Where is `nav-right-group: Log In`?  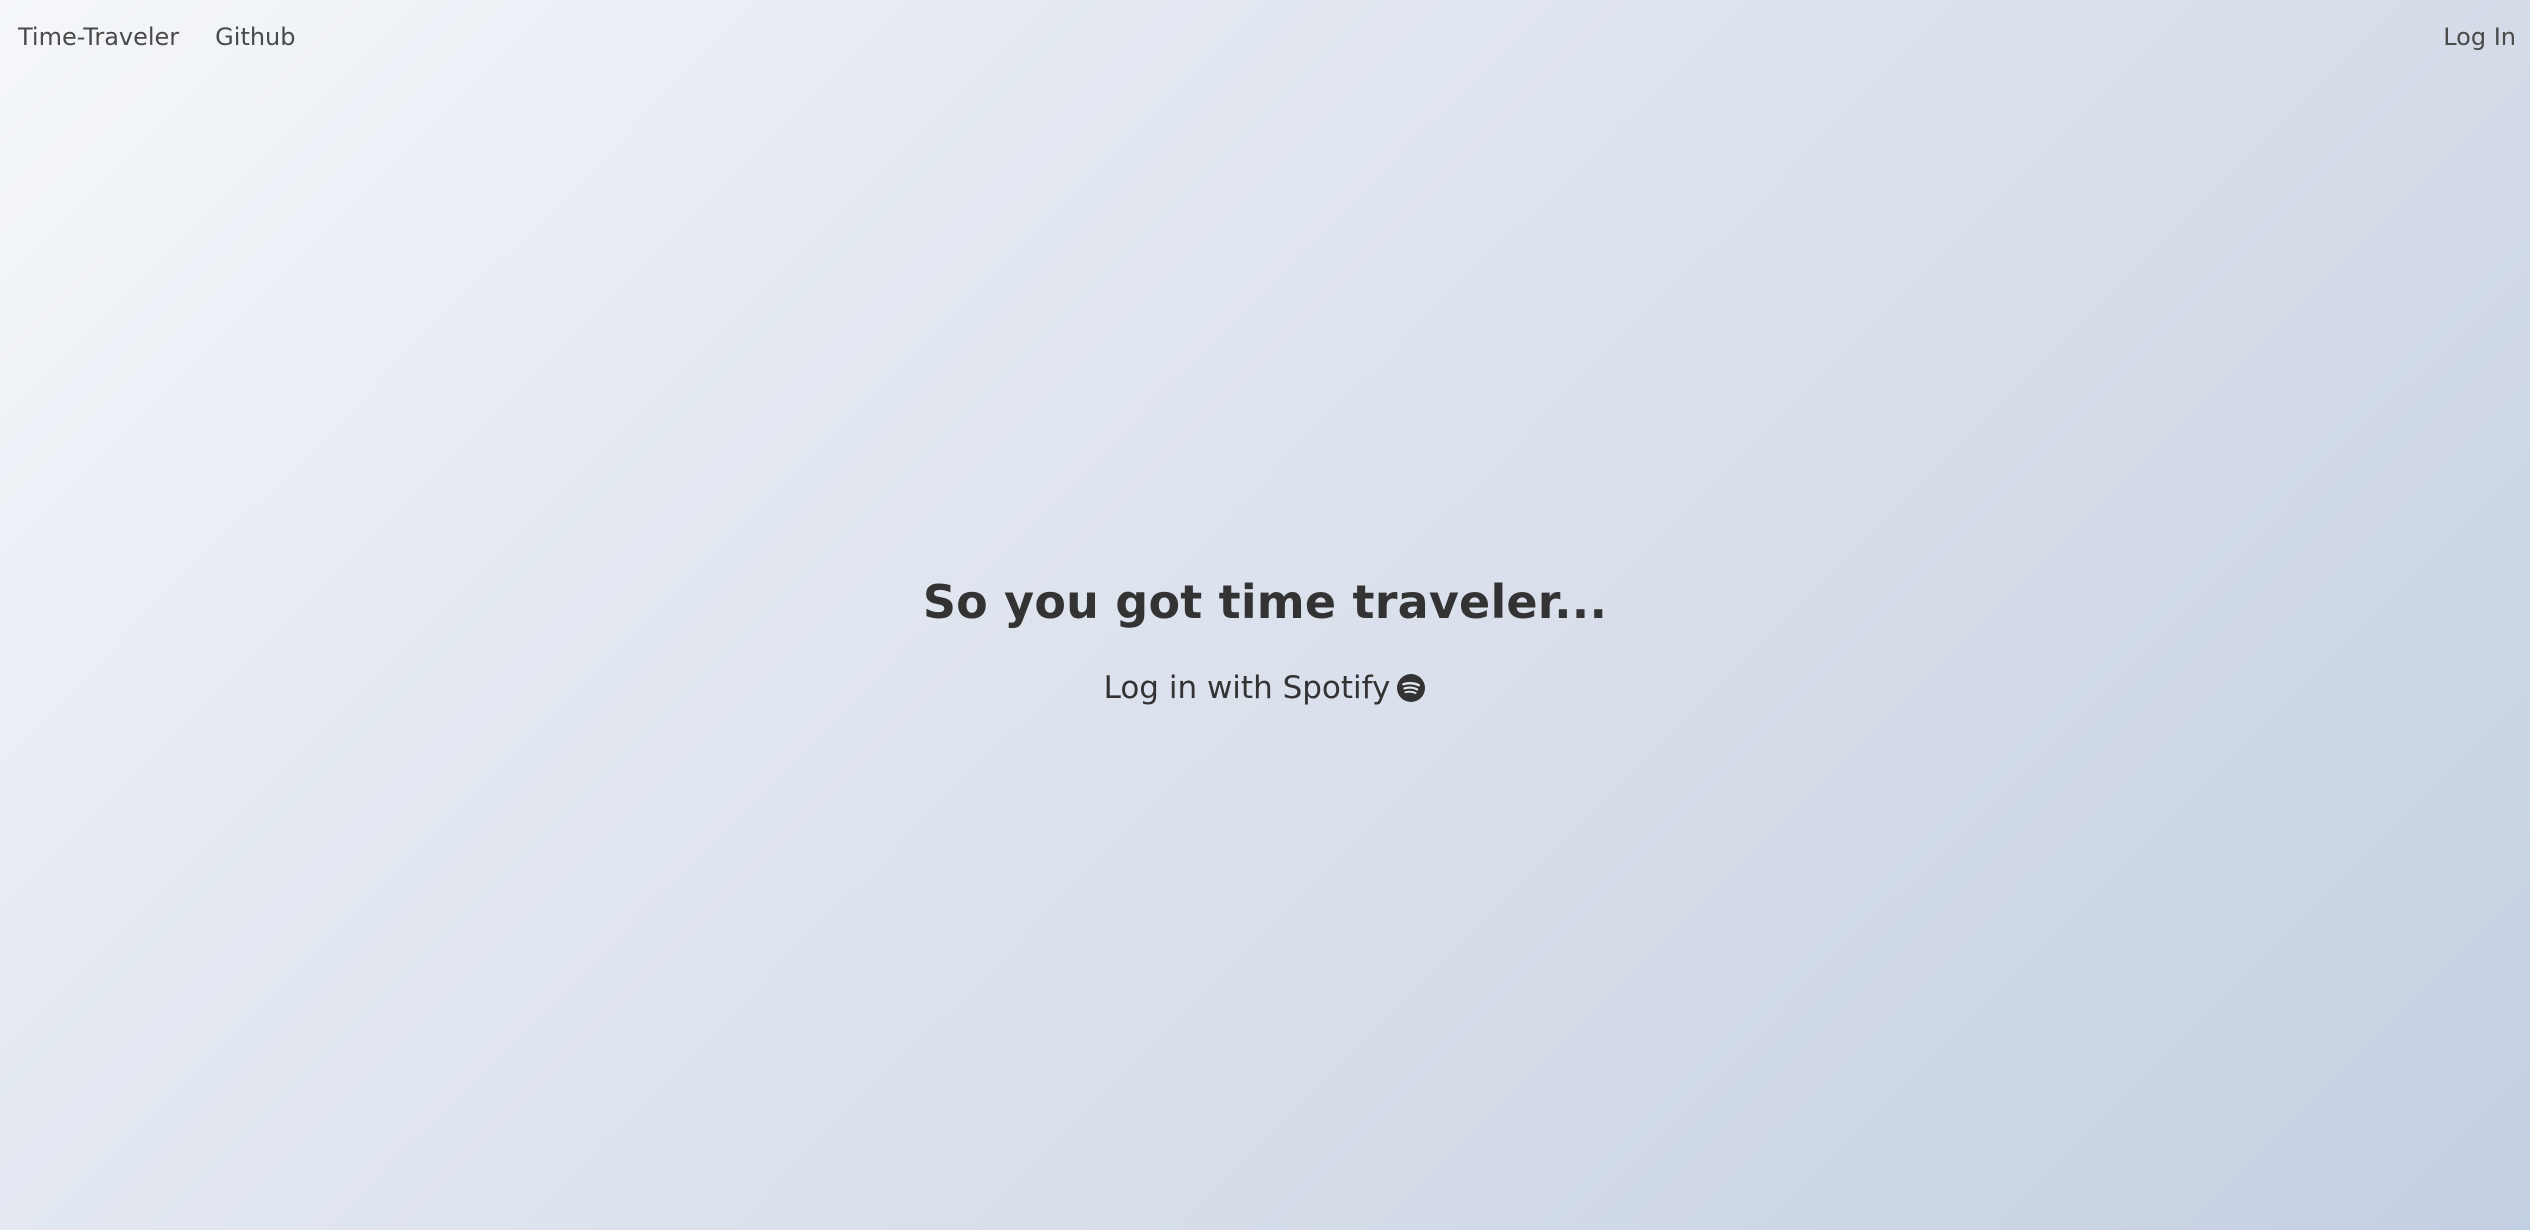
nav-right-group: Log In is located at coordinates (2479, 37).